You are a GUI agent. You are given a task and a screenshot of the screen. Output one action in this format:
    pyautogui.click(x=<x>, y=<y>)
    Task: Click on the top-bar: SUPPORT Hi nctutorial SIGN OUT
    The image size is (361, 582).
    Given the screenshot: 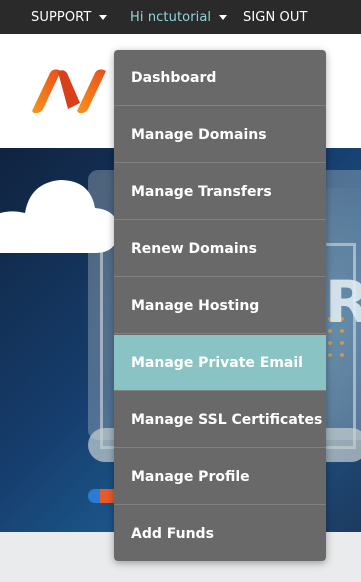 What is the action you would take?
    pyautogui.click(x=180, y=17)
    